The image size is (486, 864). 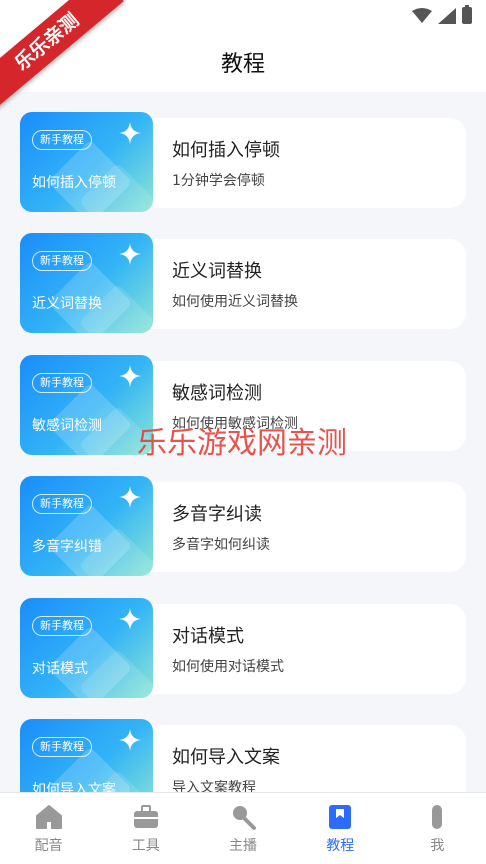 What do you see at coordinates (340, 817) in the screenshot?
I see `bookmark-icon` at bounding box center [340, 817].